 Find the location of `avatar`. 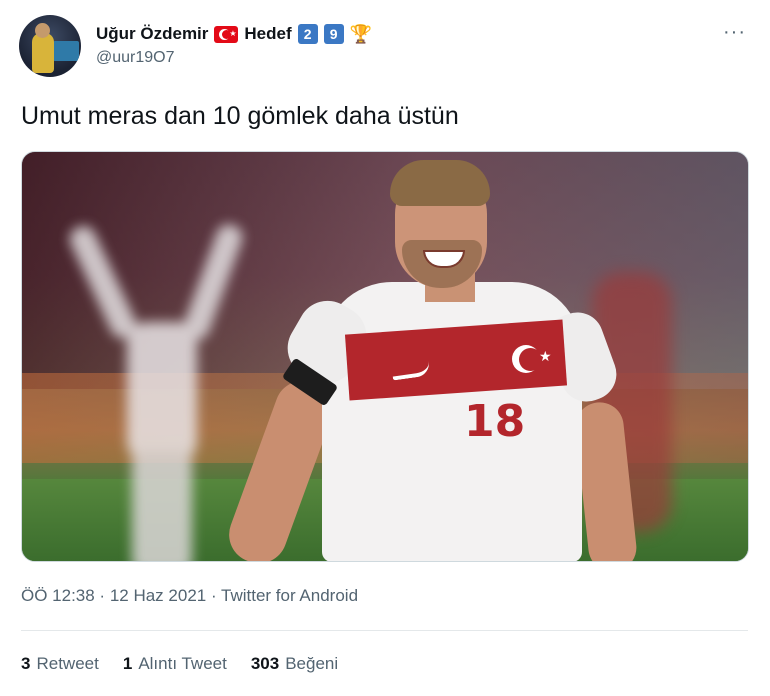

avatar is located at coordinates (50, 46).